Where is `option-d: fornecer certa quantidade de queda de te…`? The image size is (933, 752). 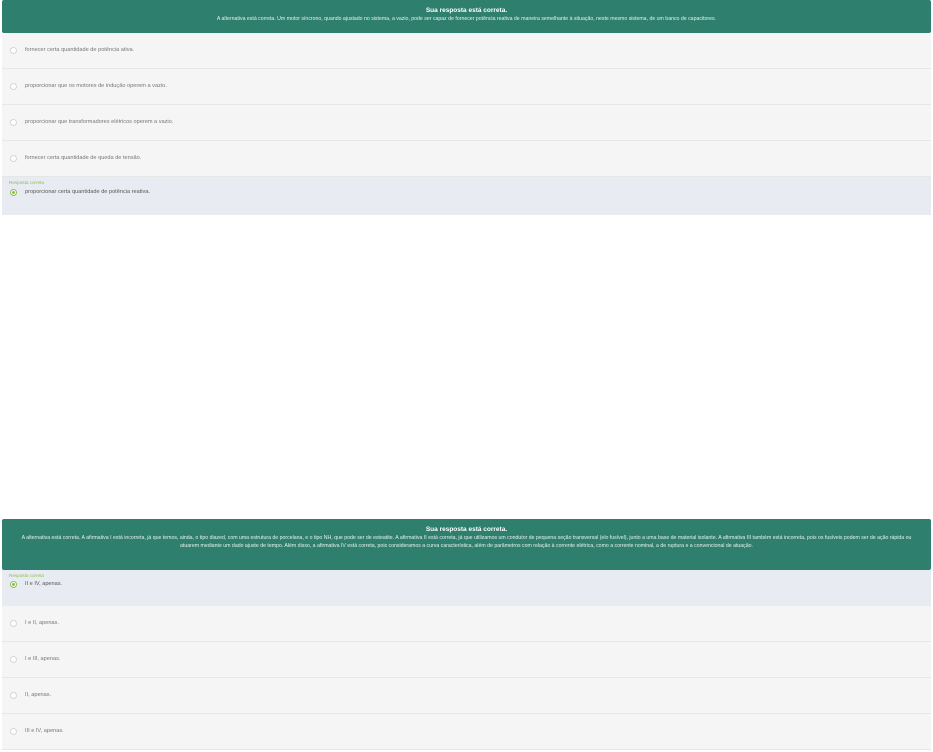
option-d: fornecer certa quantidade de queda de te… is located at coordinates (466, 159).